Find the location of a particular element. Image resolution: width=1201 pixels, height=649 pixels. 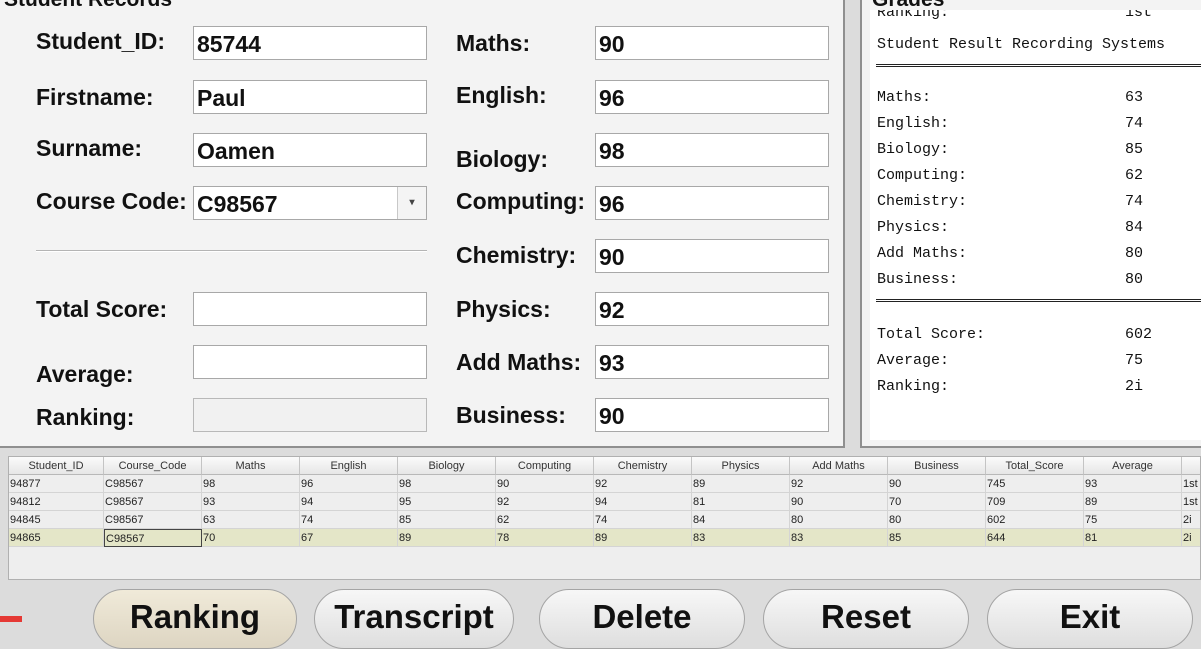

grades-biology-label: Biology: is located at coordinates (913, 149).